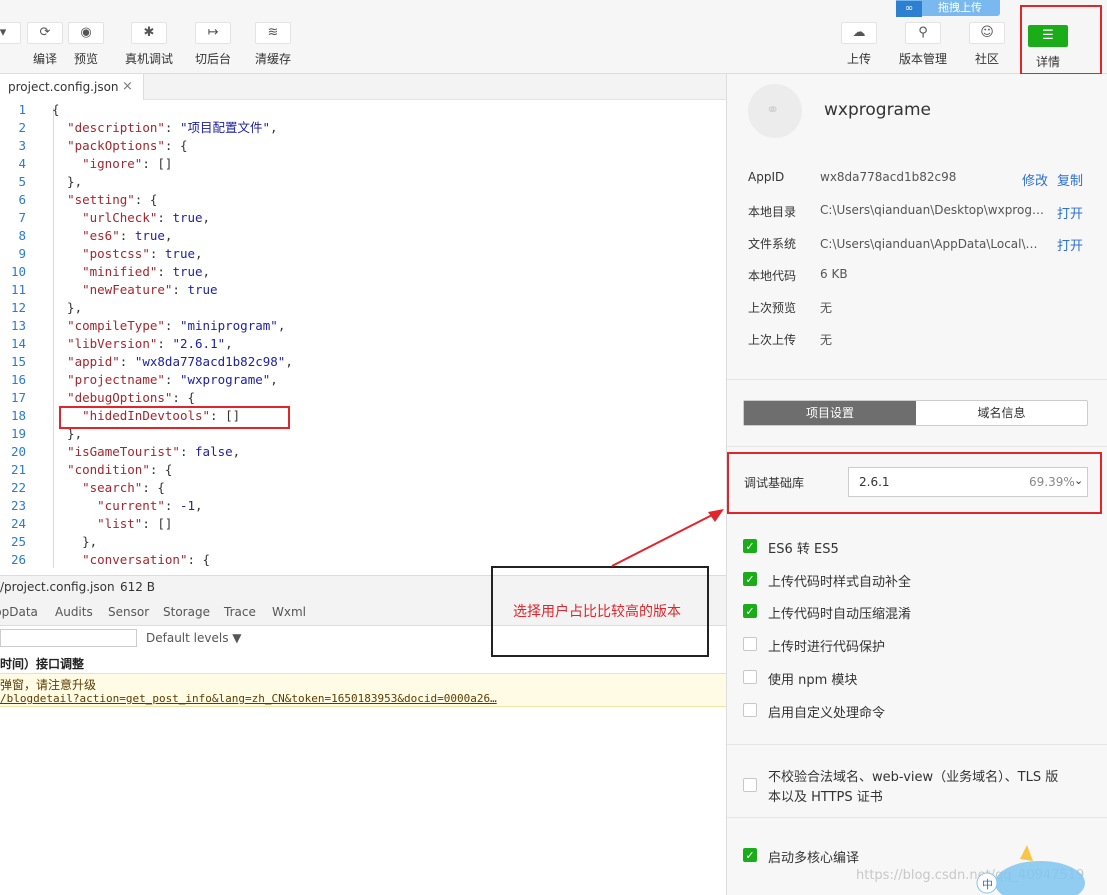  Describe the element at coordinates (67, 307) in the screenshot. I see `line-text: },` at that location.